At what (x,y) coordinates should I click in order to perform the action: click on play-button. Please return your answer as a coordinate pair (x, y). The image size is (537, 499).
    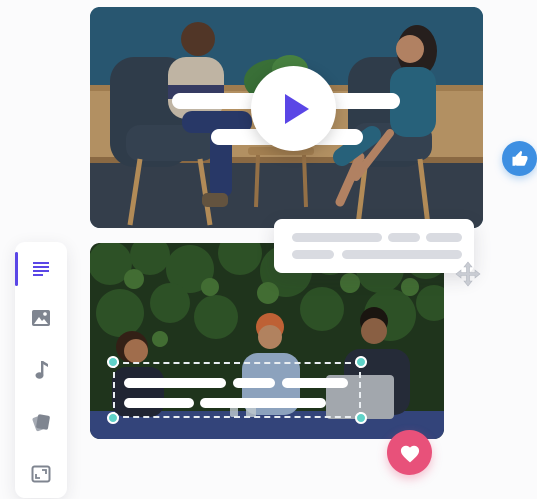
    Looking at the image, I should click on (293, 108).